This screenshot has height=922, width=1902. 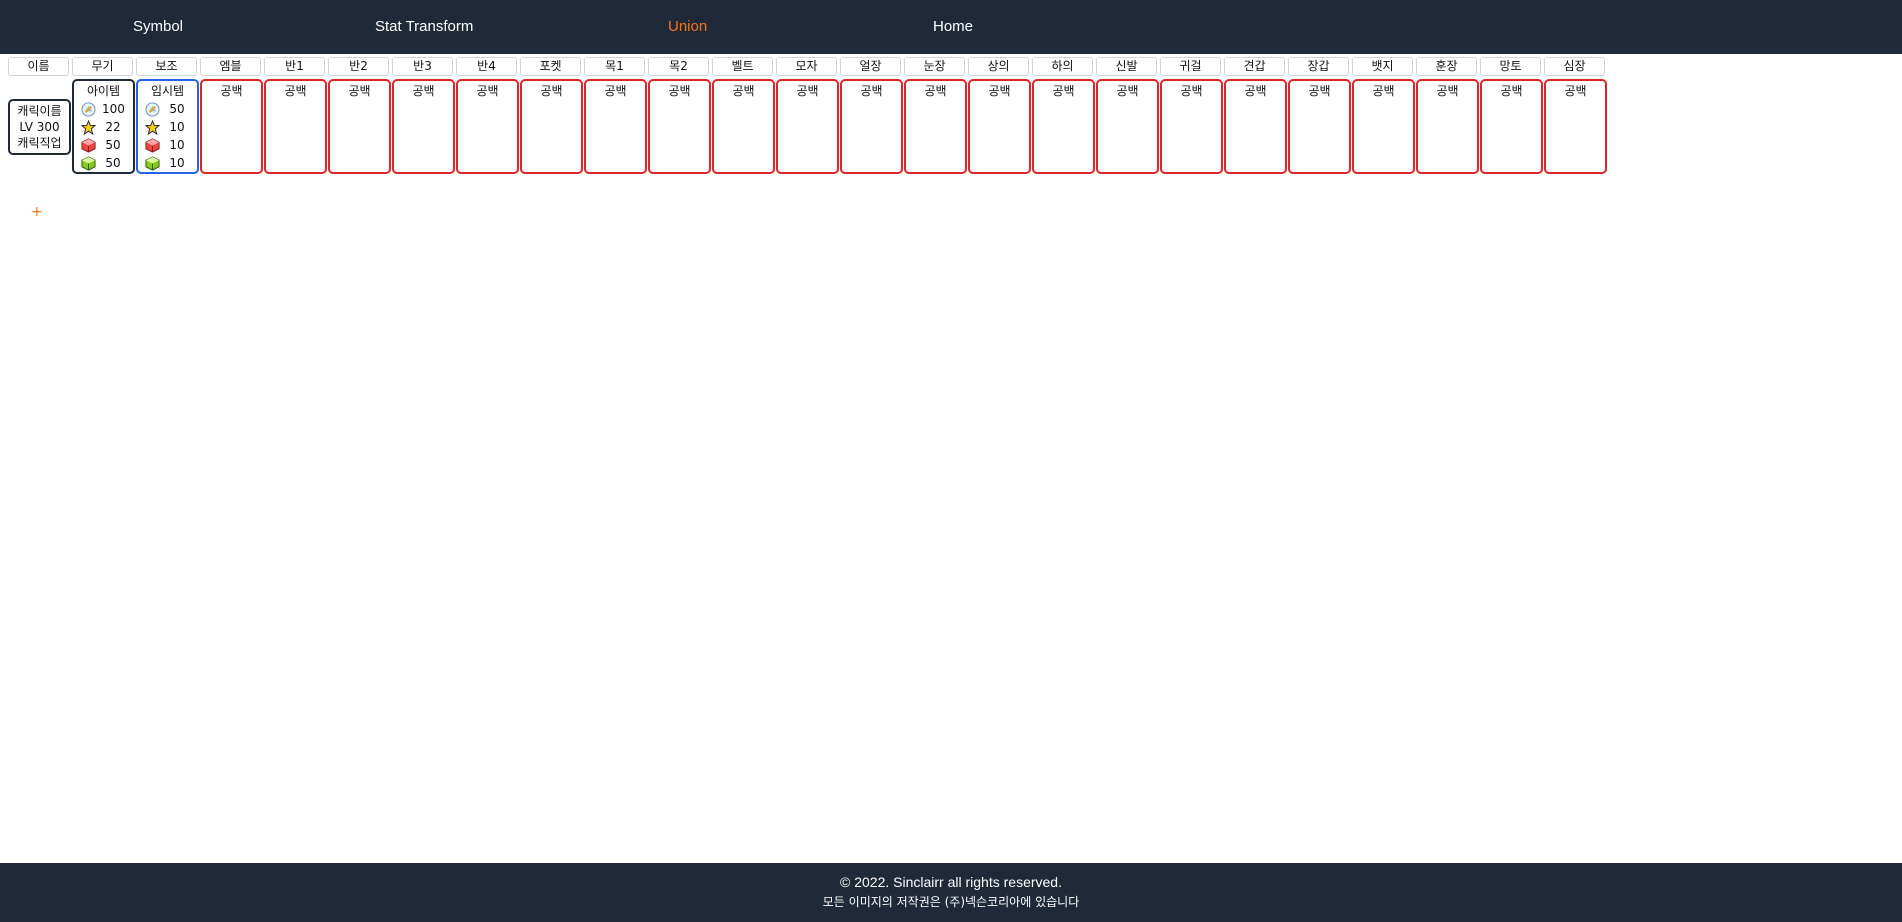 What do you see at coordinates (486, 66) in the screenshot?
I see `column-header: 반4` at bounding box center [486, 66].